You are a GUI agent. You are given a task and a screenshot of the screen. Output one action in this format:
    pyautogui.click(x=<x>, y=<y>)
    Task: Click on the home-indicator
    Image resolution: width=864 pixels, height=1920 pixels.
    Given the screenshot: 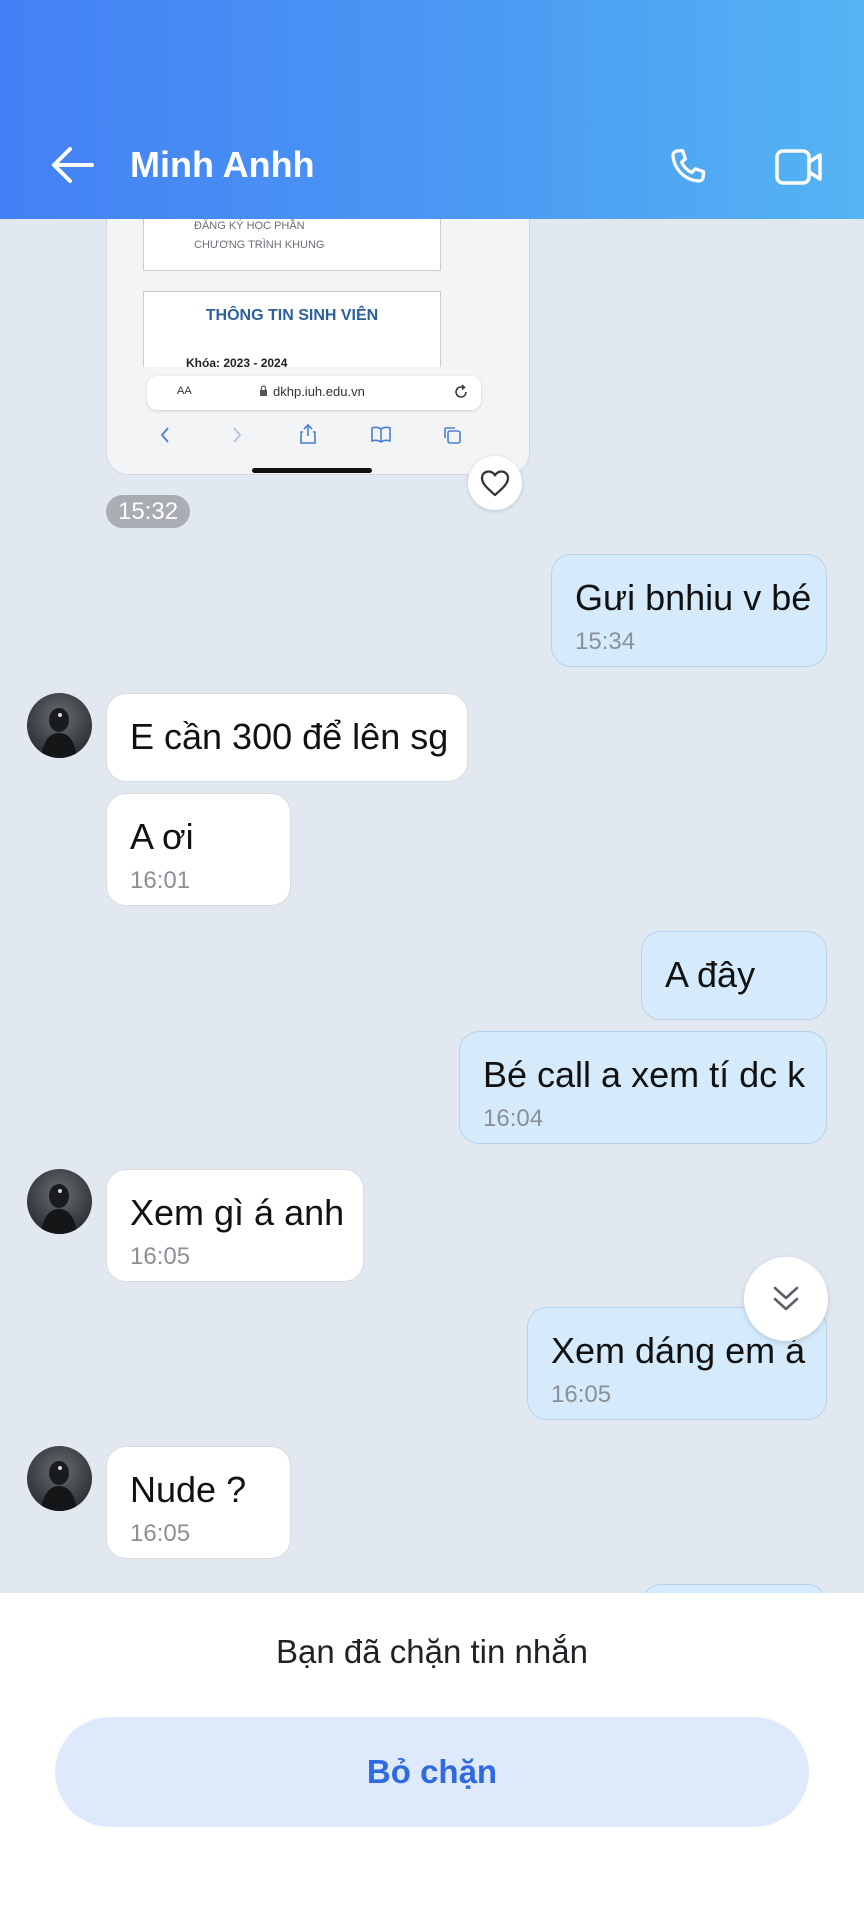 What is the action you would take?
    pyautogui.click(x=312, y=470)
    